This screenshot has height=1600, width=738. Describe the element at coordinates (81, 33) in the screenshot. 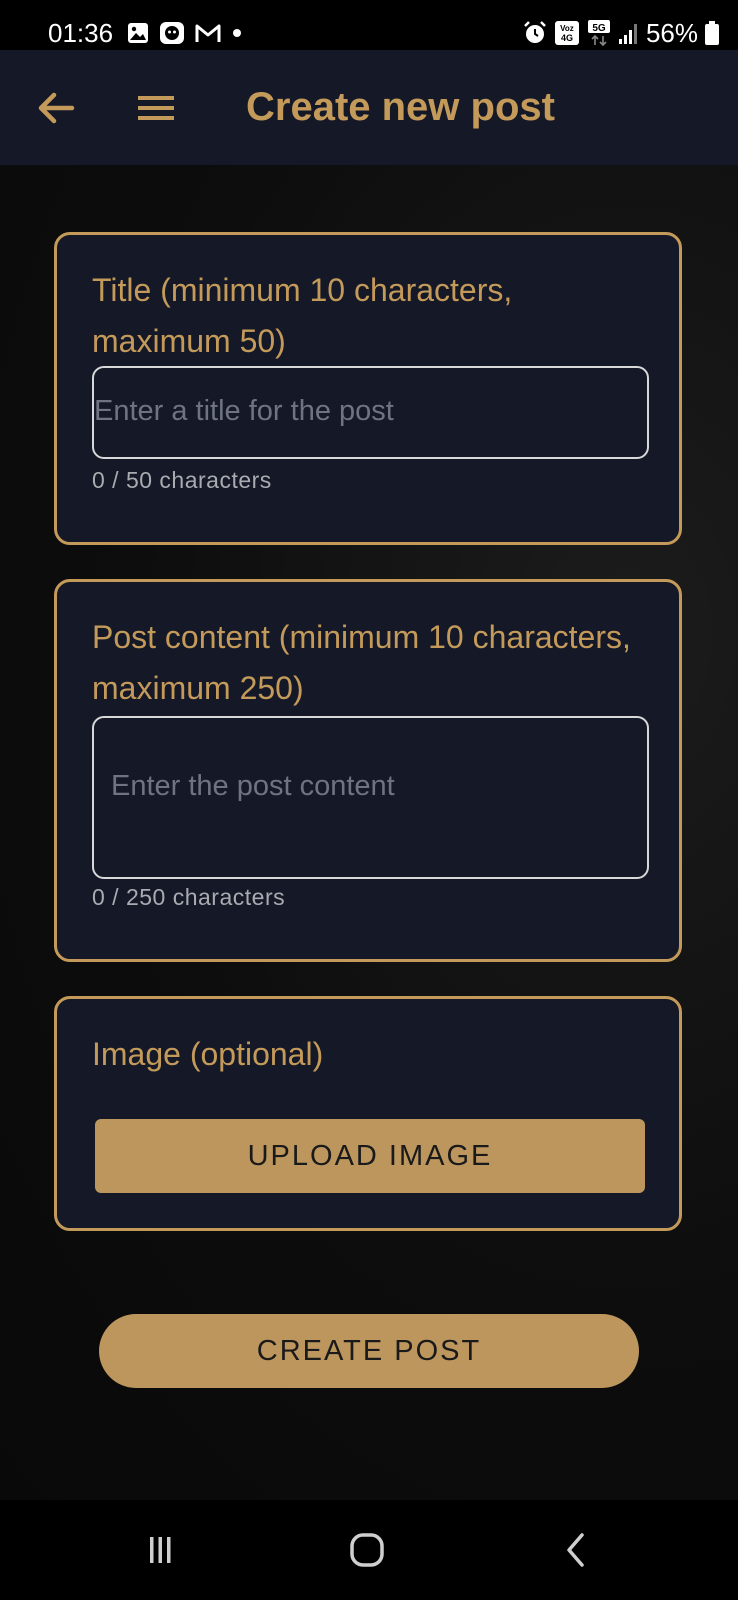

I see `status-time: 01:36` at that location.